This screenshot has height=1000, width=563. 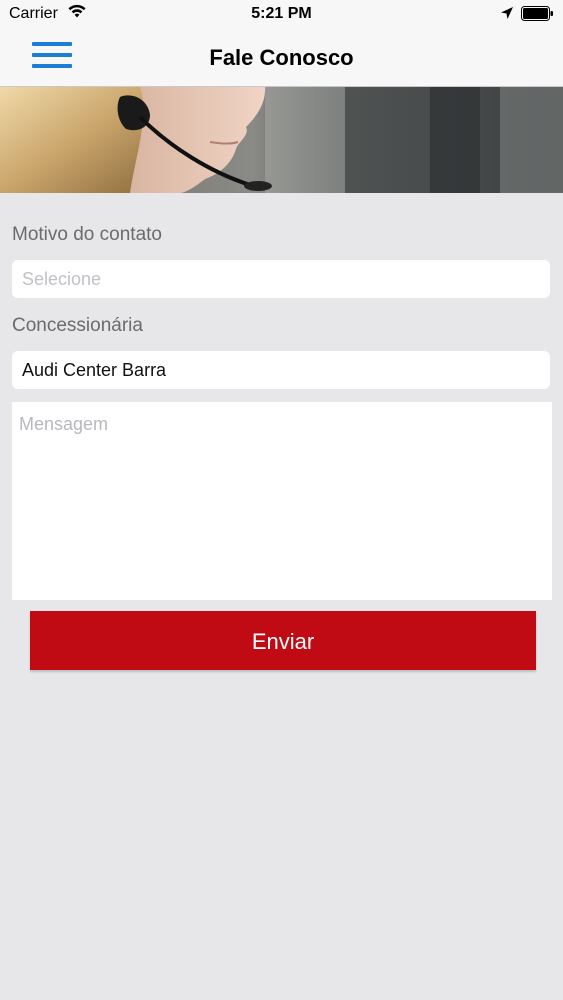 What do you see at coordinates (283, 640) in the screenshot?
I see `enviar-button: Enviar` at bounding box center [283, 640].